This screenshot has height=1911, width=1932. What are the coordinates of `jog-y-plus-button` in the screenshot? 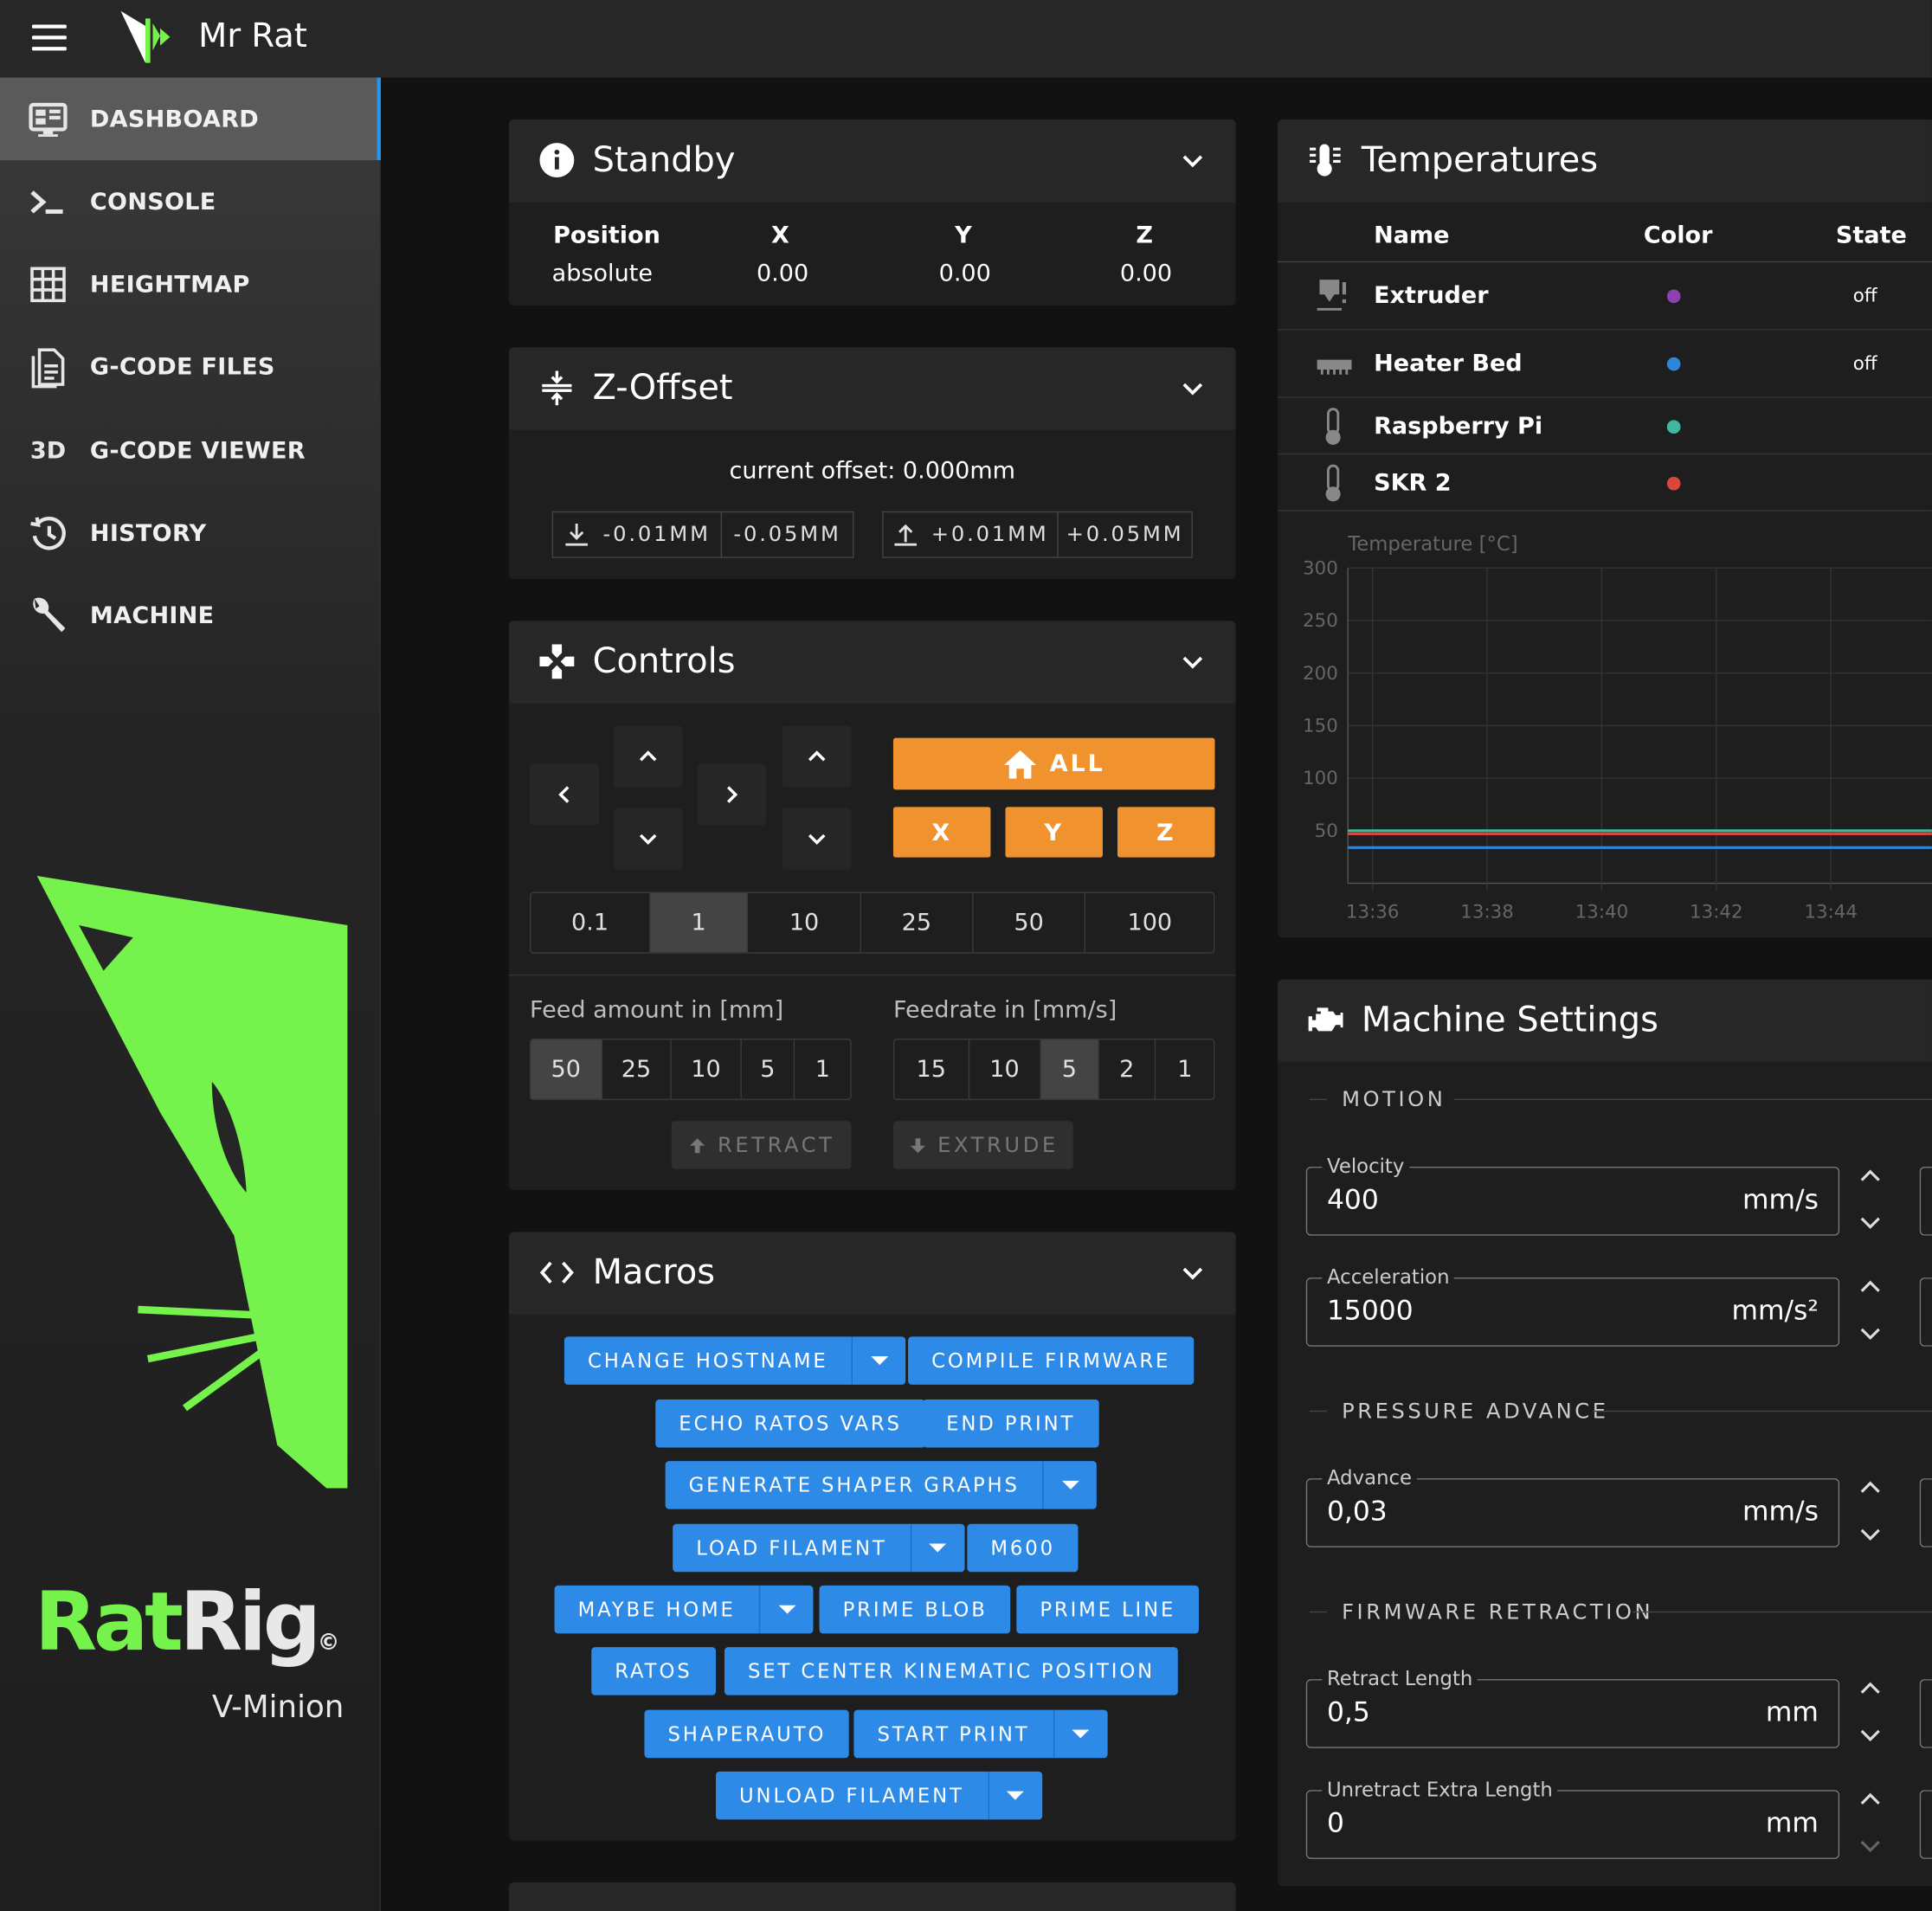 It's located at (648, 756).